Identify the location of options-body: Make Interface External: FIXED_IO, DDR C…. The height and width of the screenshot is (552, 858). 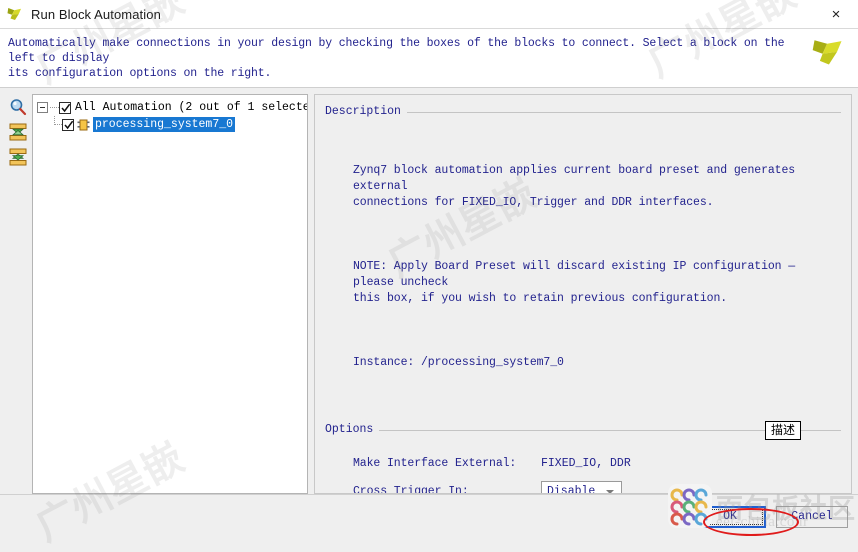
(583, 467).